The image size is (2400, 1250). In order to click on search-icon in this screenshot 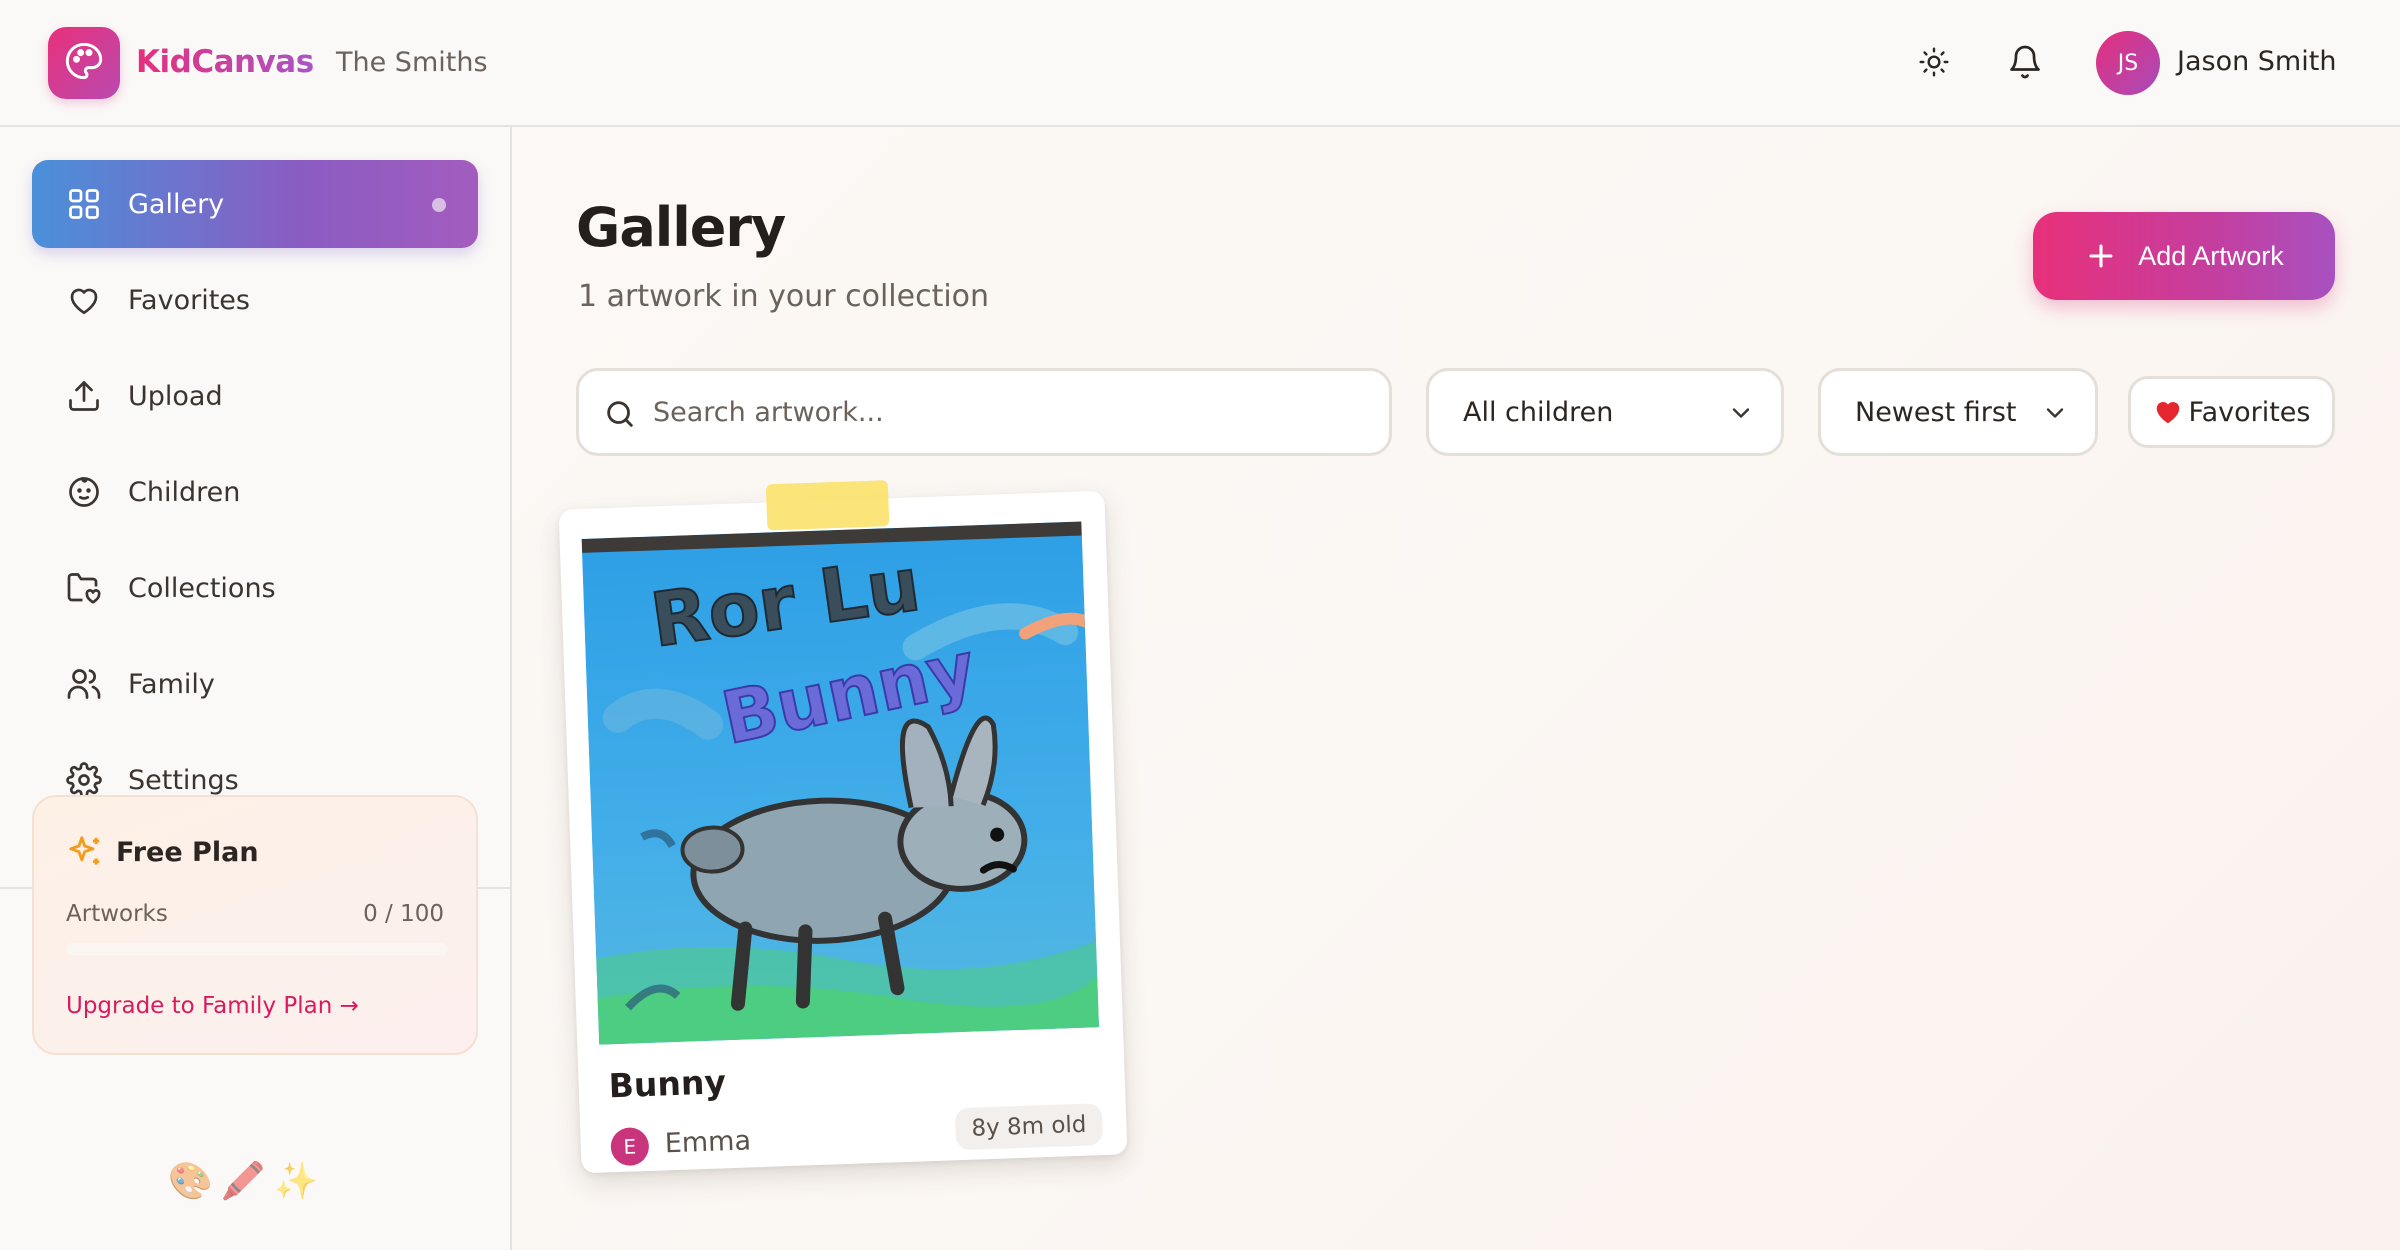, I will do `click(620, 414)`.